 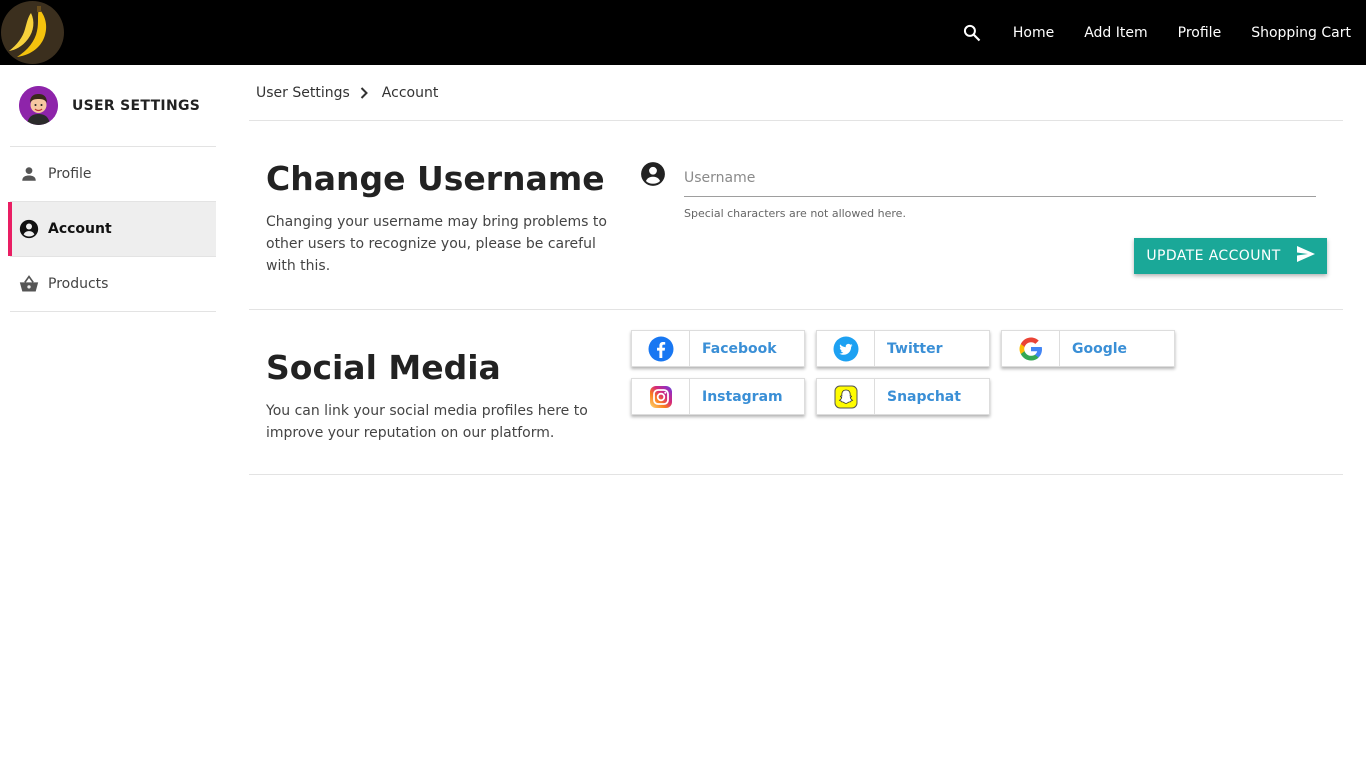 What do you see at coordinates (78, 284) in the screenshot?
I see `sidebar-item-label: Products` at bounding box center [78, 284].